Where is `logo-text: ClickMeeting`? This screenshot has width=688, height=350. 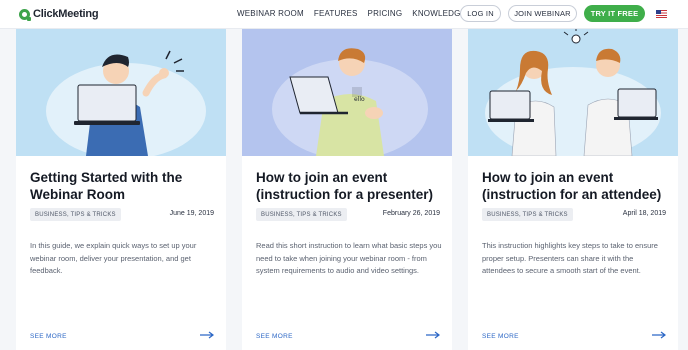
logo-text: ClickMeeting is located at coordinates (66, 14).